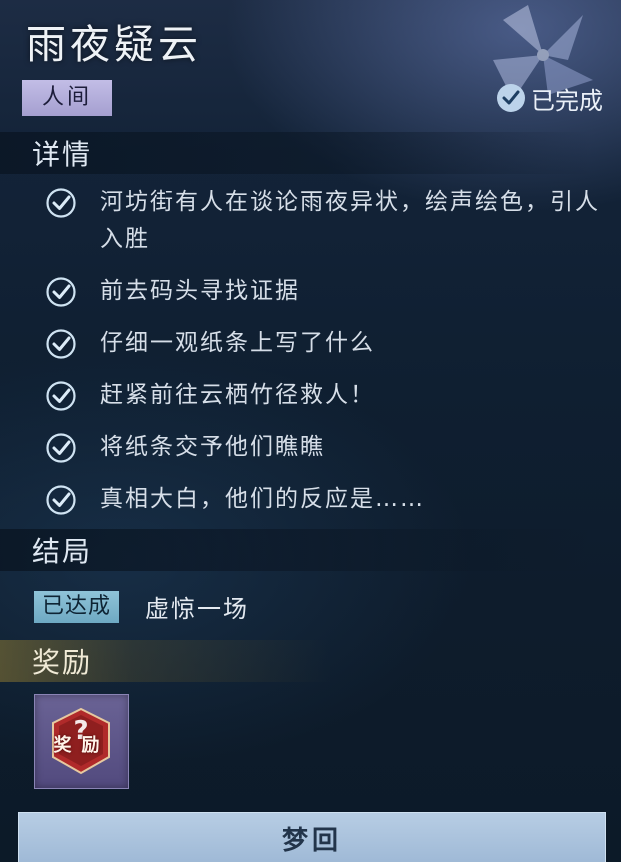 Image resolution: width=621 pixels, height=862 pixels. I want to click on quest-title: 雨夜疑云, so click(114, 45).